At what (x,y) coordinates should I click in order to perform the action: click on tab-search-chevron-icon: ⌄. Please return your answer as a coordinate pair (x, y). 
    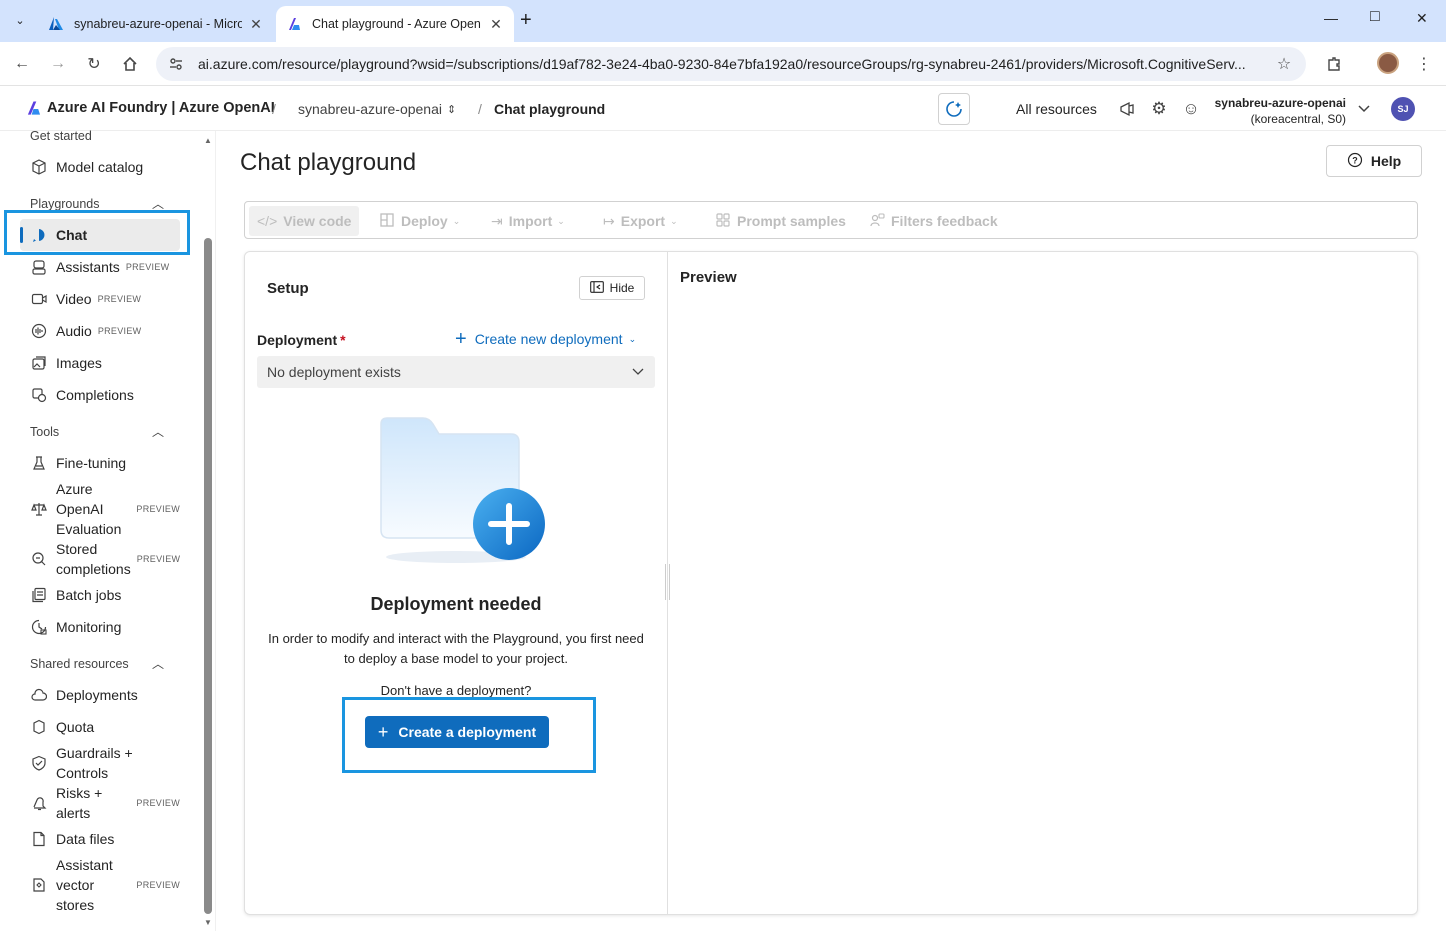
    Looking at the image, I should click on (20, 20).